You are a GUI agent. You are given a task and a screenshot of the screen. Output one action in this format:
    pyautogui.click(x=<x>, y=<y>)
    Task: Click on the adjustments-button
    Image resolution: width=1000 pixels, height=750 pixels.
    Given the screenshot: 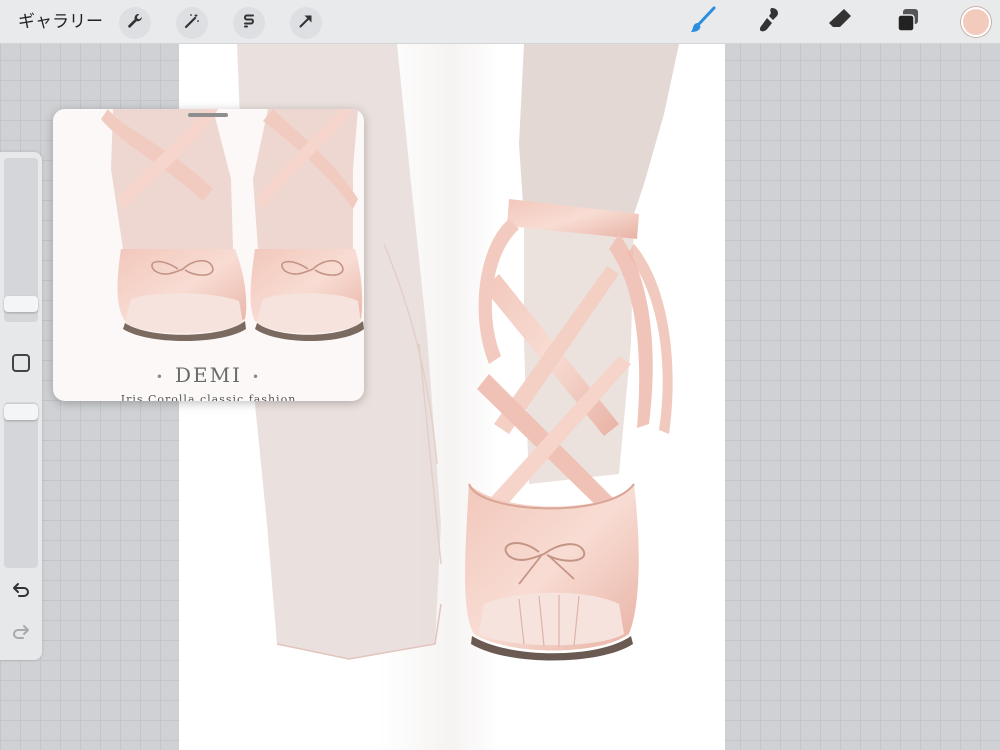 What is the action you would take?
    pyautogui.click(x=192, y=23)
    